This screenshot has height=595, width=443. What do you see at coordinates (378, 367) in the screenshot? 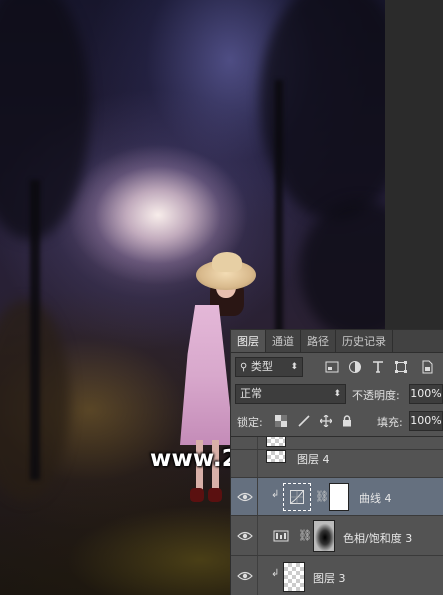
I see `type-filter-icon` at bounding box center [378, 367].